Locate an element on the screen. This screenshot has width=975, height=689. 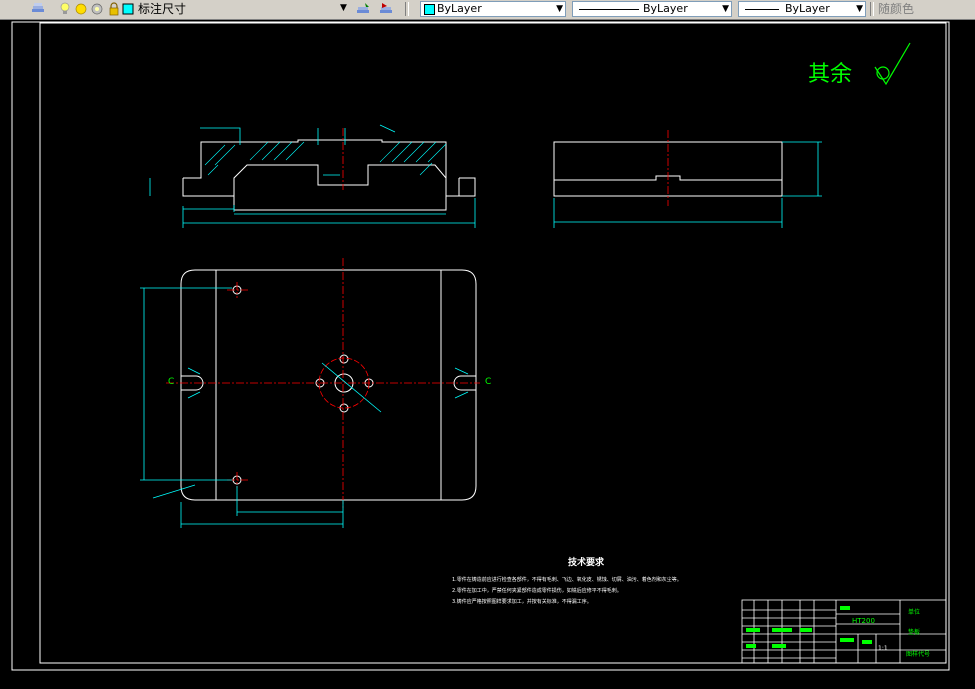
section-label-left: C is located at coordinates (171, 382).